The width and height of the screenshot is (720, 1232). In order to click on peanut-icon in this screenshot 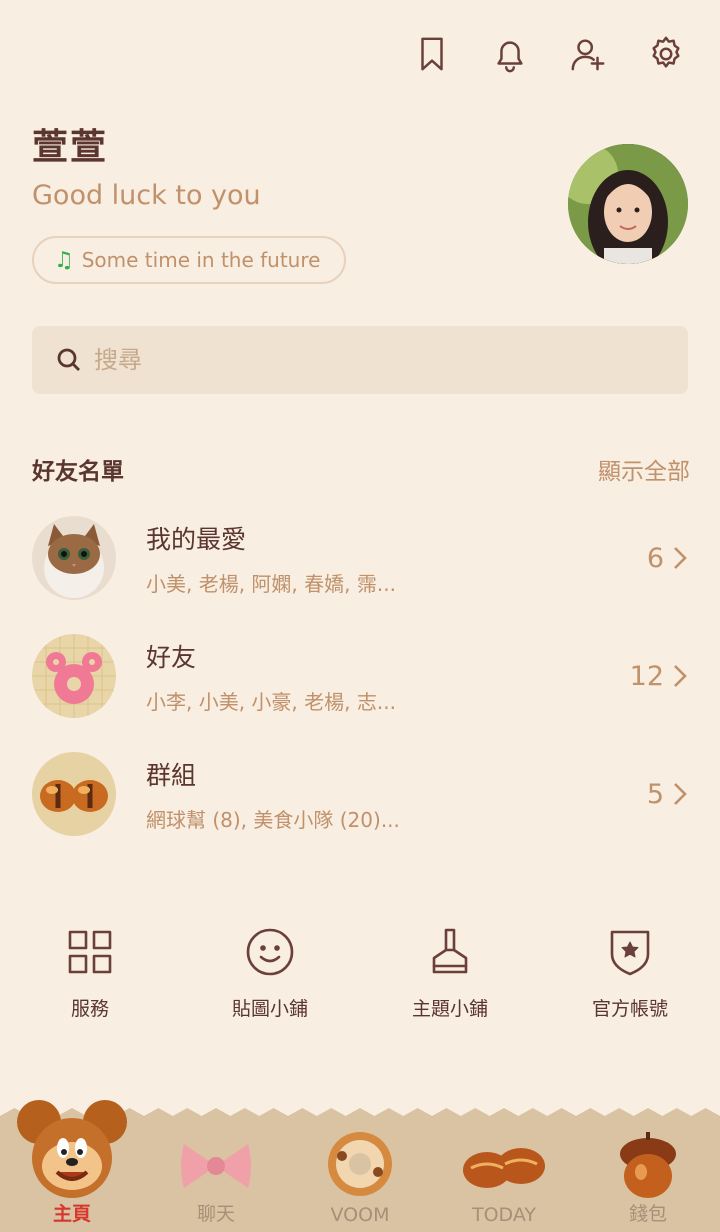, I will do `click(504, 1168)`.